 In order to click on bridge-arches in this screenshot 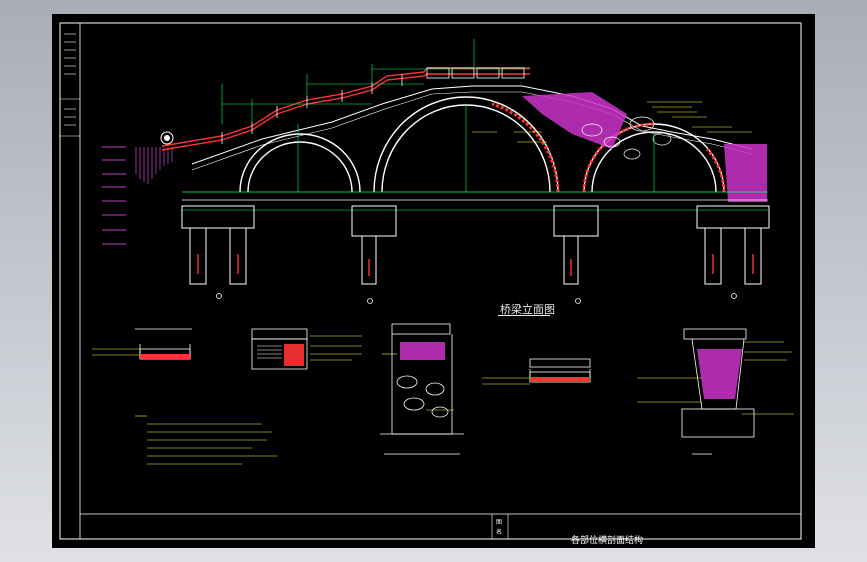, I will do `click(482, 144)`.